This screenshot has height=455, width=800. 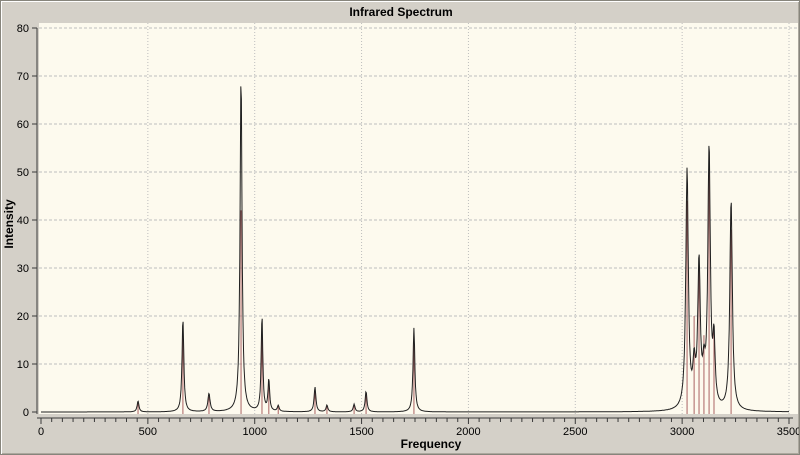 What do you see at coordinates (254, 432) in the screenshot?
I see `x-tick-label: 1000` at bounding box center [254, 432].